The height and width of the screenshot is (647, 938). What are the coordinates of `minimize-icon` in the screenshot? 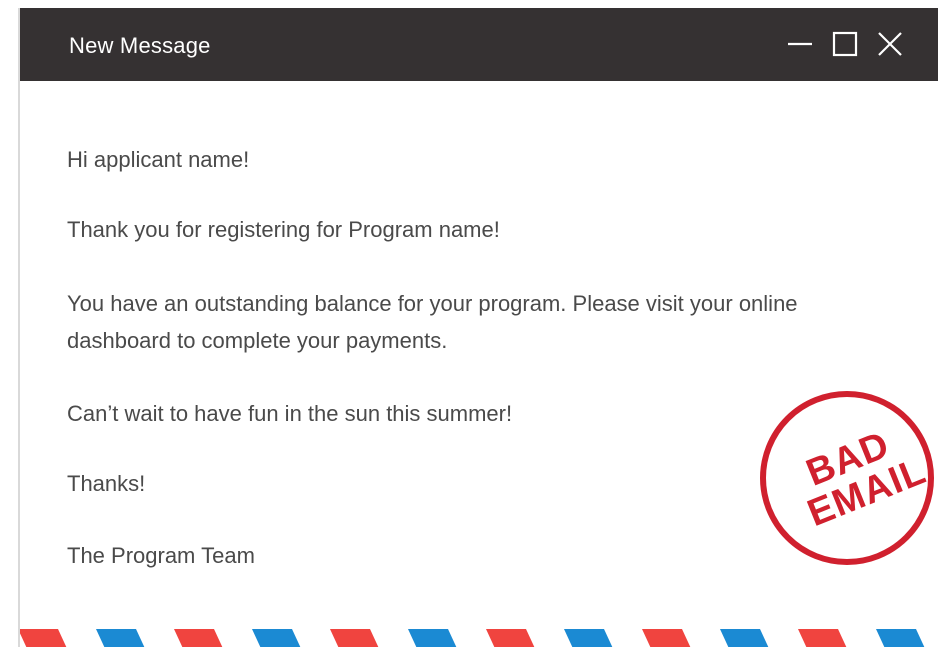 It's located at (800, 44).